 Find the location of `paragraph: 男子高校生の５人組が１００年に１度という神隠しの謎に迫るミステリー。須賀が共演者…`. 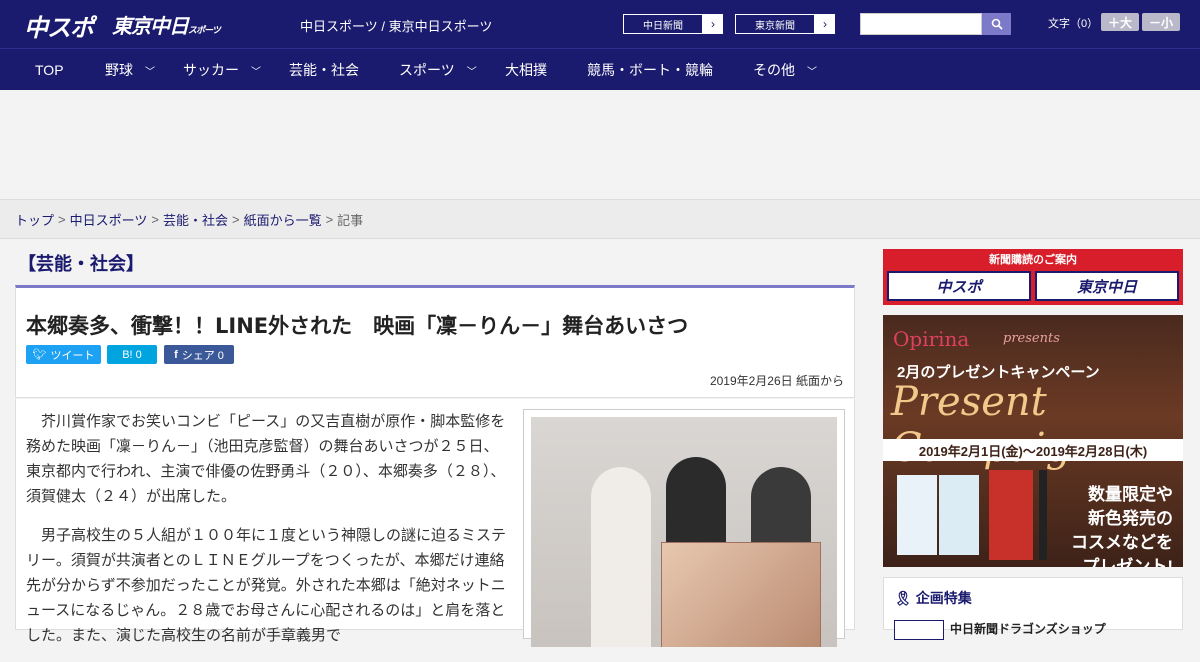

paragraph: 男子高校生の５人組が１００年に１度という神隠しの謎に迫るミステリー。須賀が共演者… is located at coordinates (266, 585).